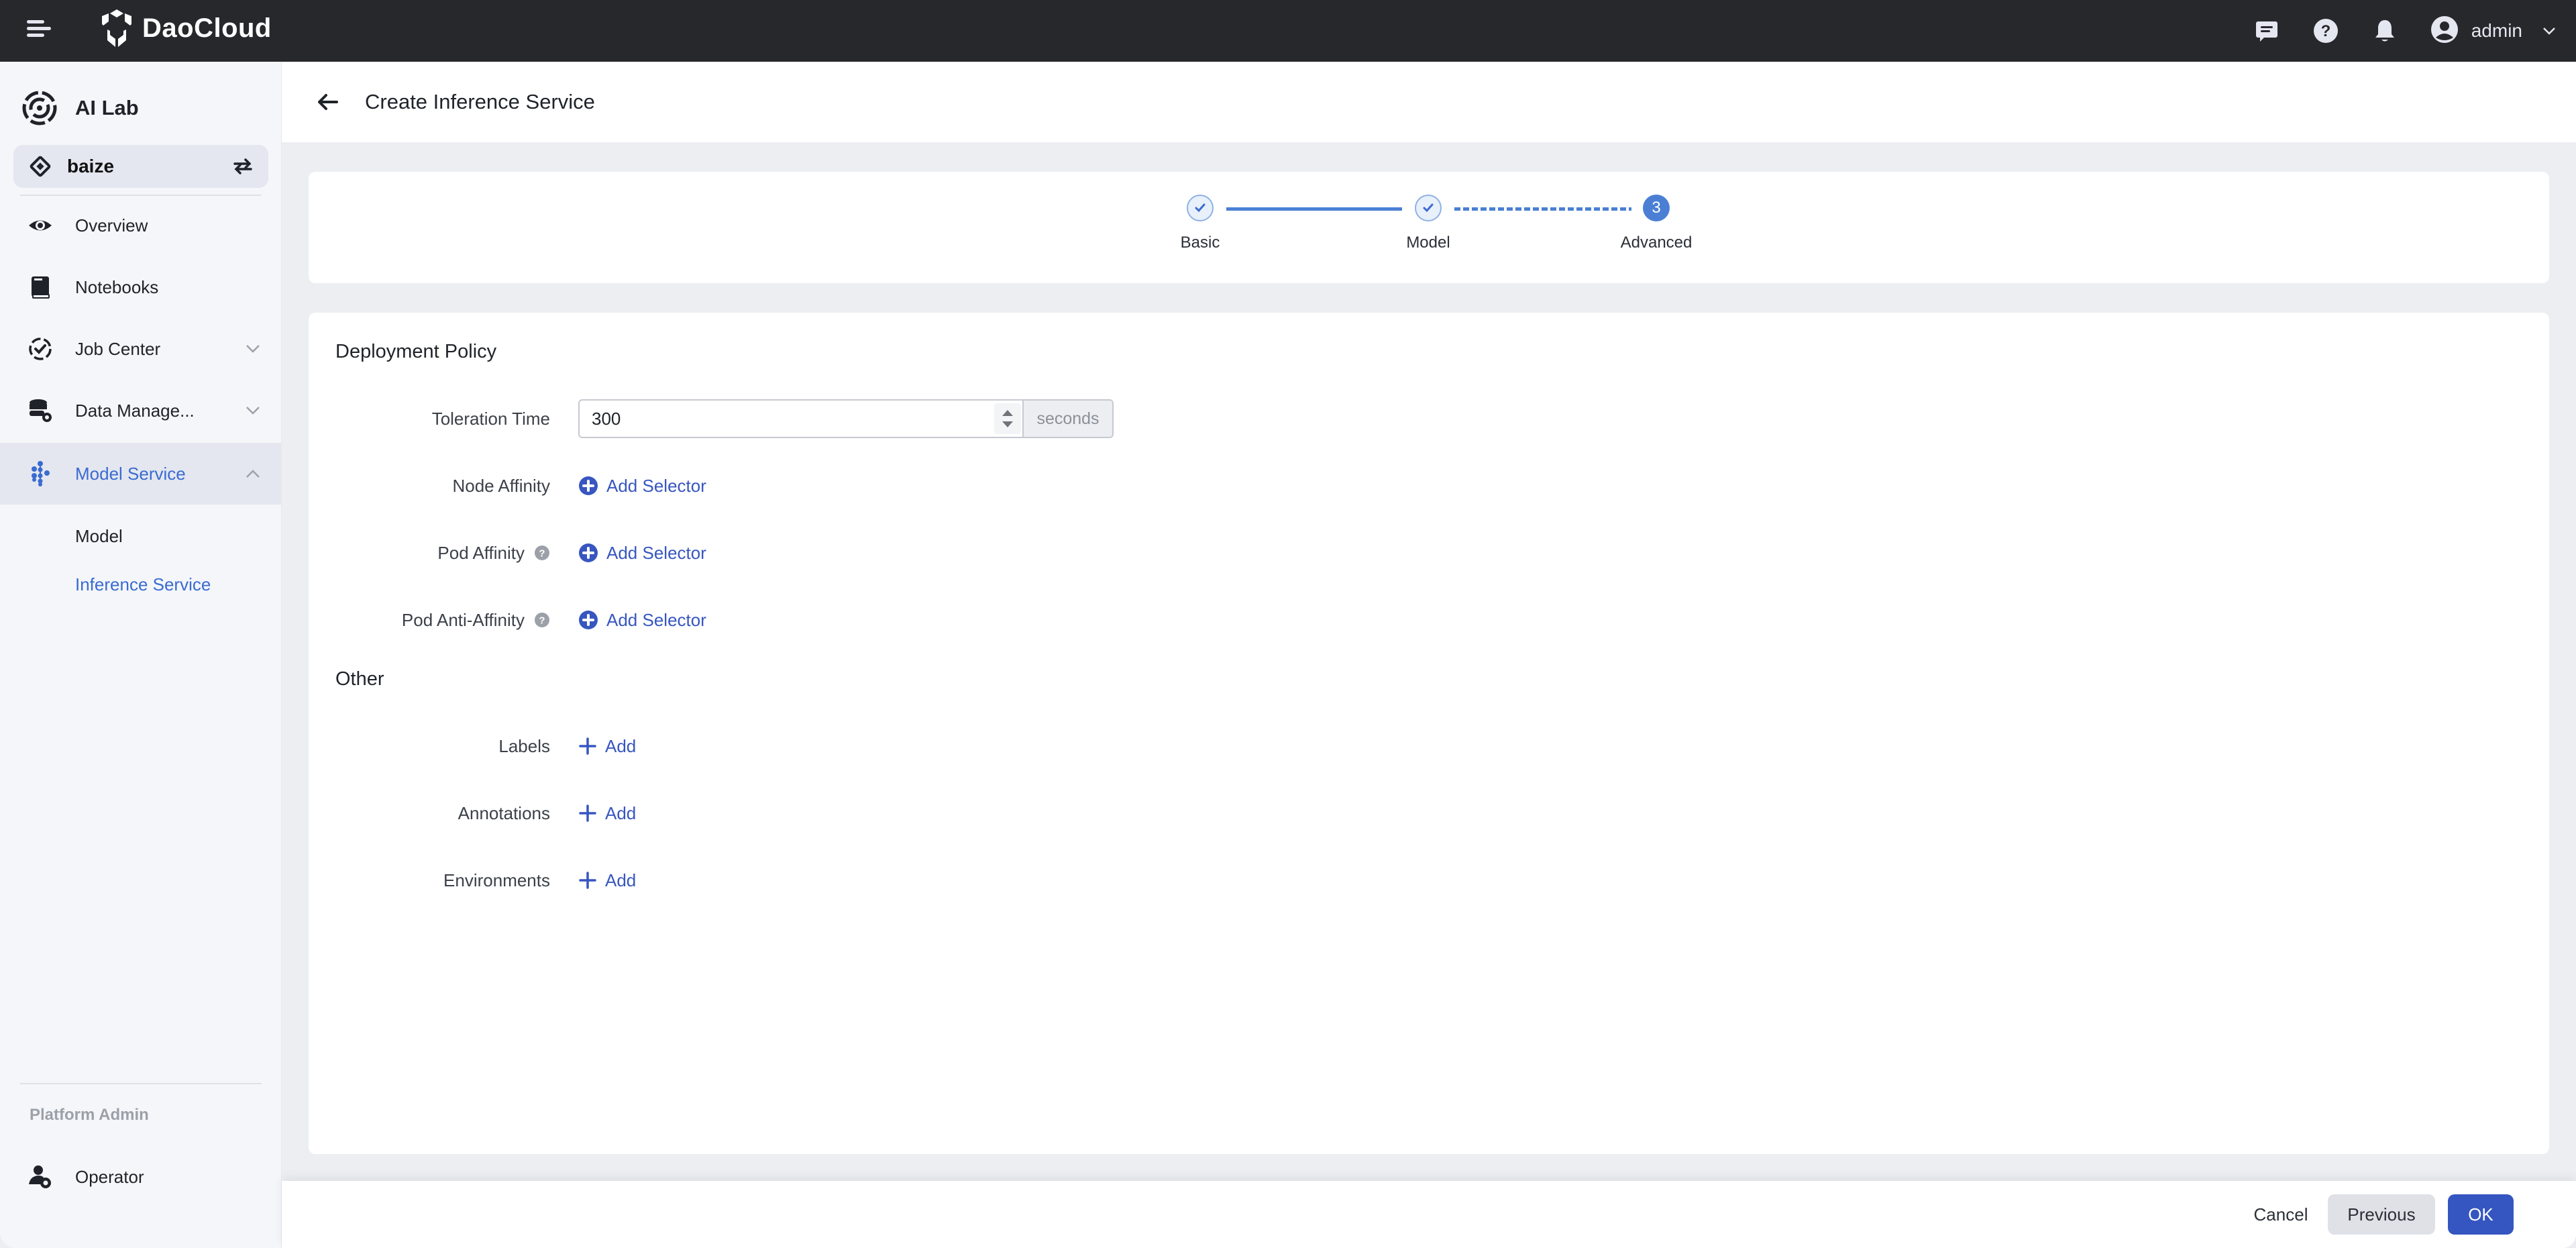  I want to click on workspace-selector: baize, so click(140, 167).